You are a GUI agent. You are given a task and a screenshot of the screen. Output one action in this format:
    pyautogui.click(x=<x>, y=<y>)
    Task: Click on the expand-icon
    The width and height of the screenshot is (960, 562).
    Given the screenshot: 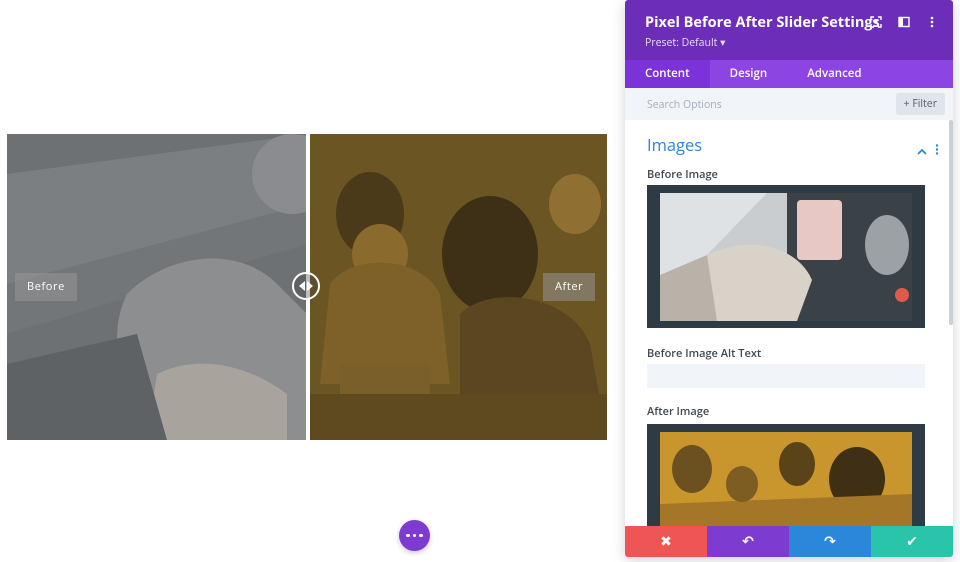 What is the action you would take?
    pyautogui.click(x=876, y=22)
    